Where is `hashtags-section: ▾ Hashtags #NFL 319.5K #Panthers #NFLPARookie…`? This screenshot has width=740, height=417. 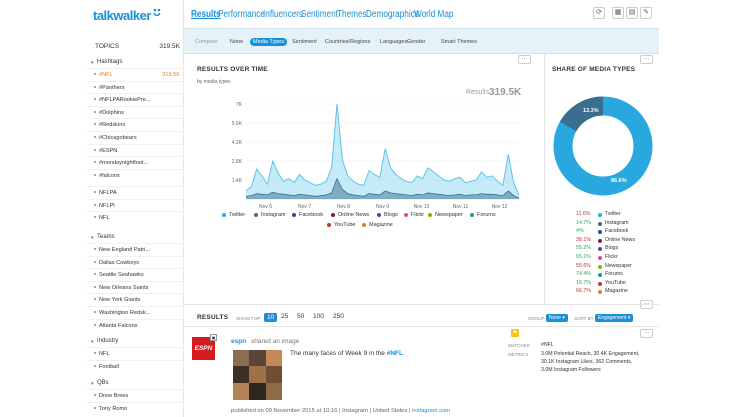
hashtags-section: ▾ Hashtags #NFL 319.5K #Panthers #NFLPARookie… is located at coordinates (135, 119).